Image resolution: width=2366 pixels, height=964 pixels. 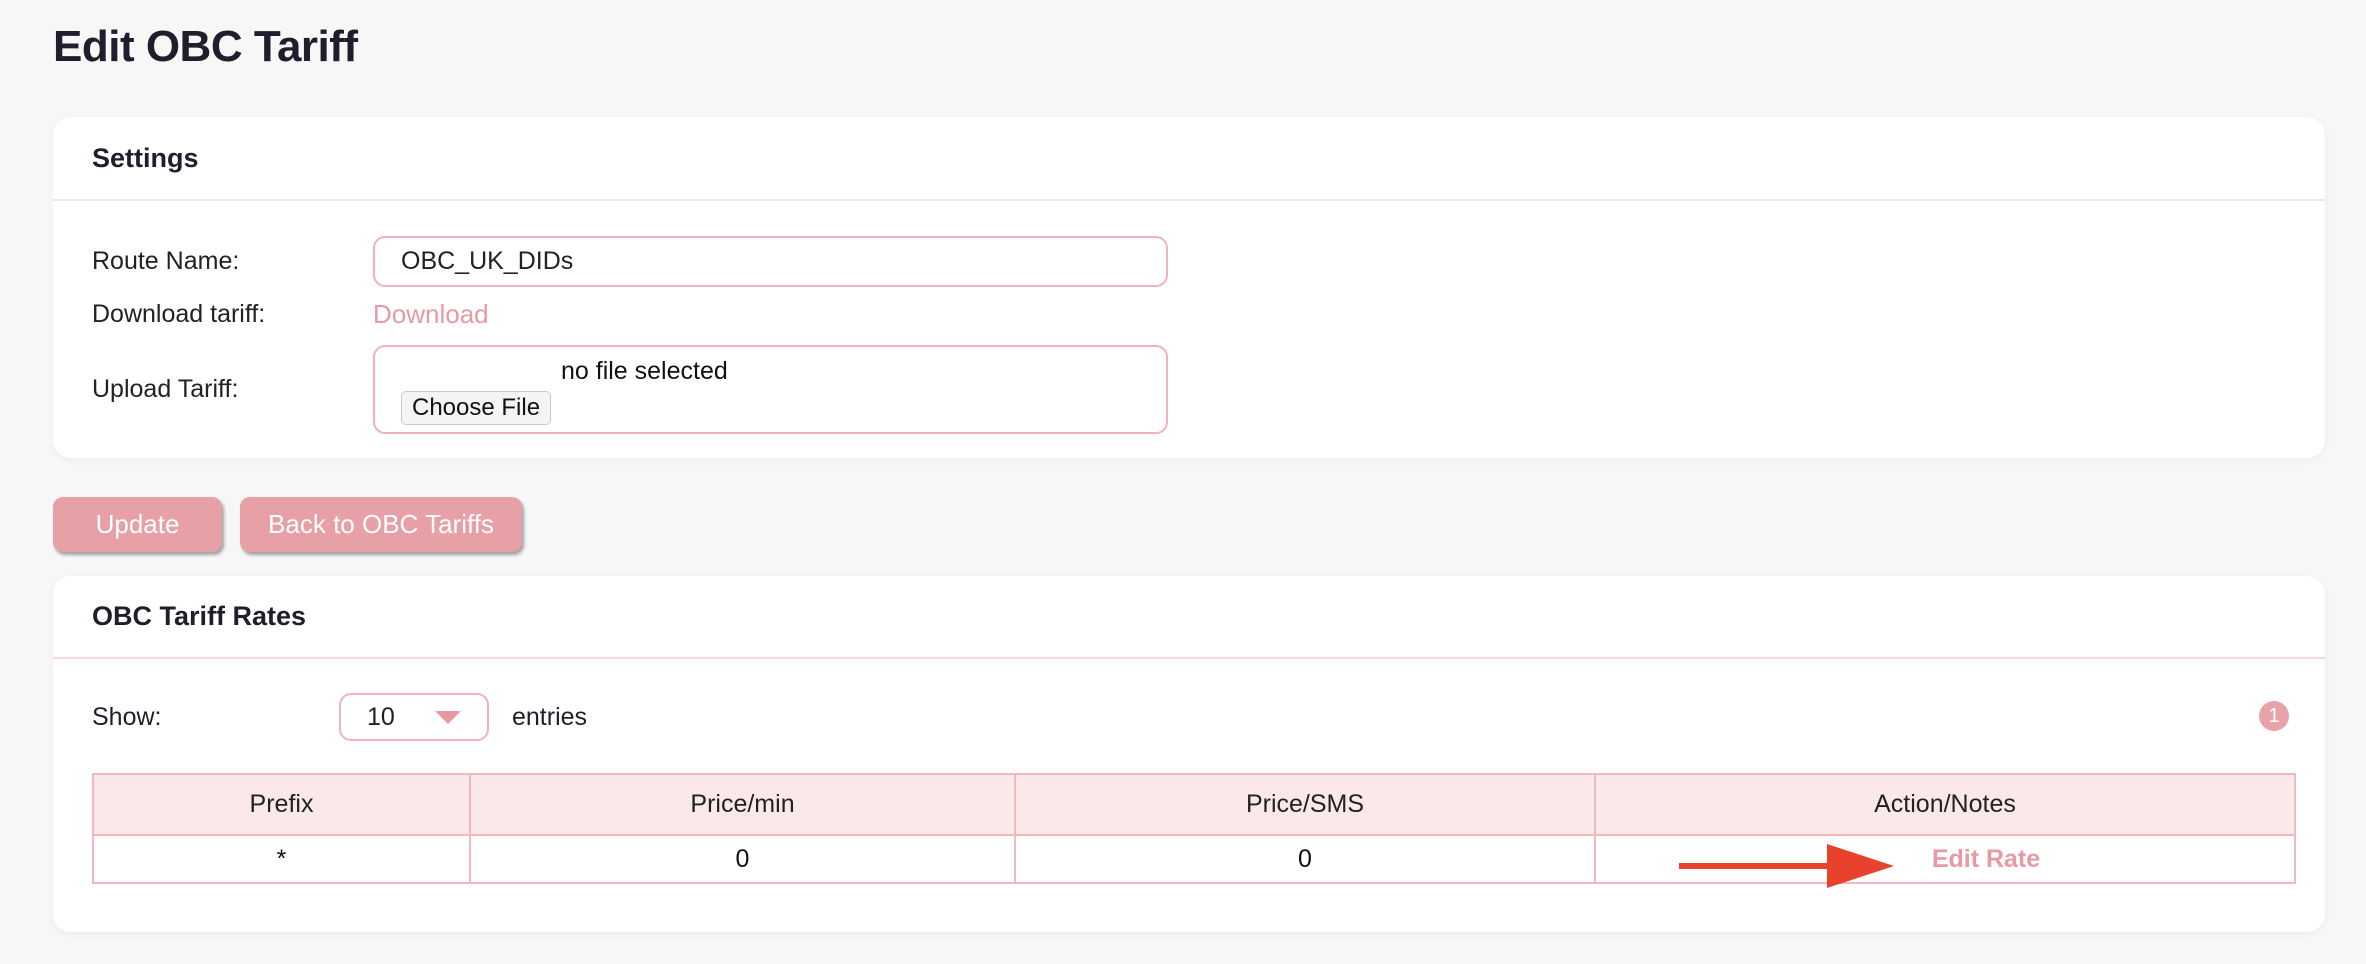 I want to click on page-title: Edit OBC Tariff, so click(x=205, y=46).